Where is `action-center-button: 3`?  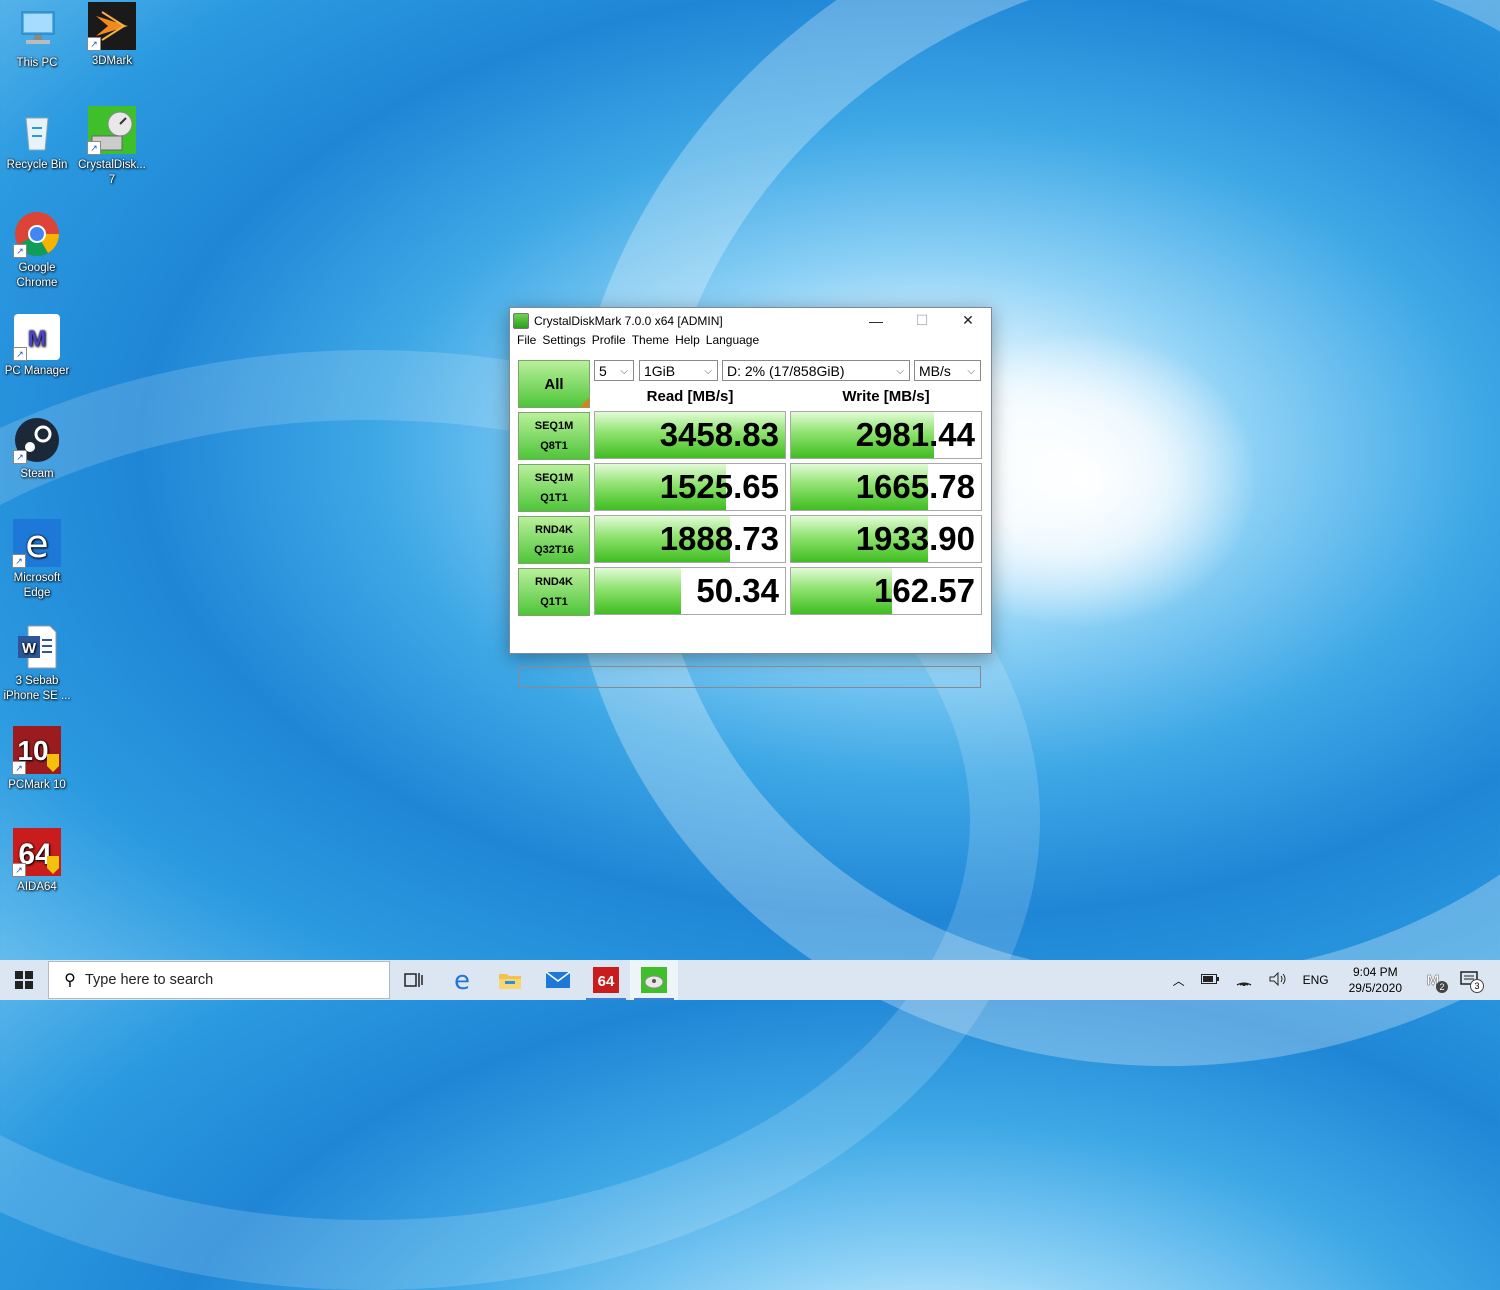
action-center-button: 3 is located at coordinates (1476, 981).